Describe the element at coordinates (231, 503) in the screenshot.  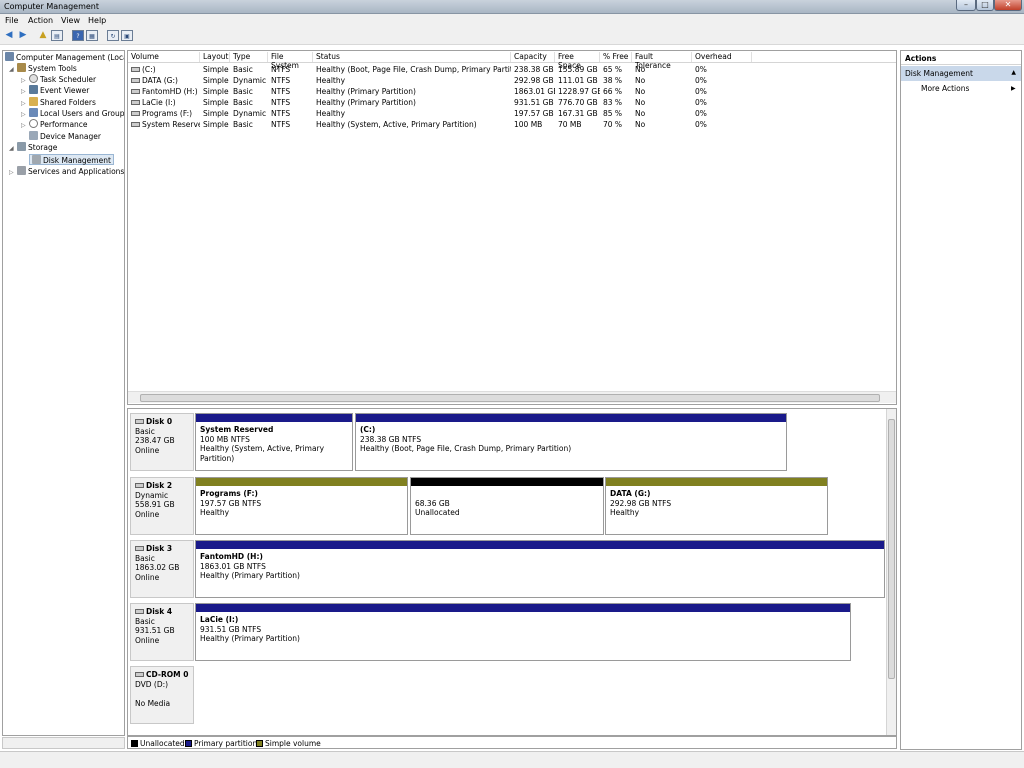
I see `partition-info: 197.57 GB NTFS` at that location.